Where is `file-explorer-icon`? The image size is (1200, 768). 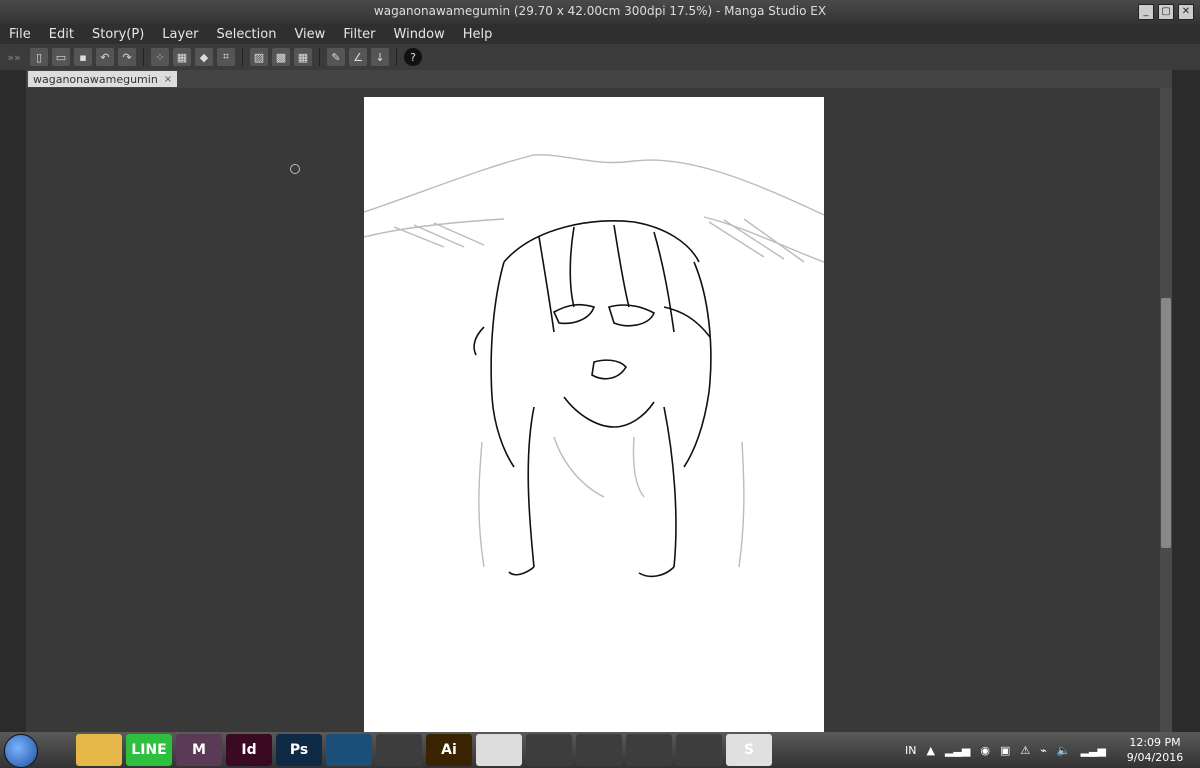 file-explorer-icon is located at coordinates (99, 750).